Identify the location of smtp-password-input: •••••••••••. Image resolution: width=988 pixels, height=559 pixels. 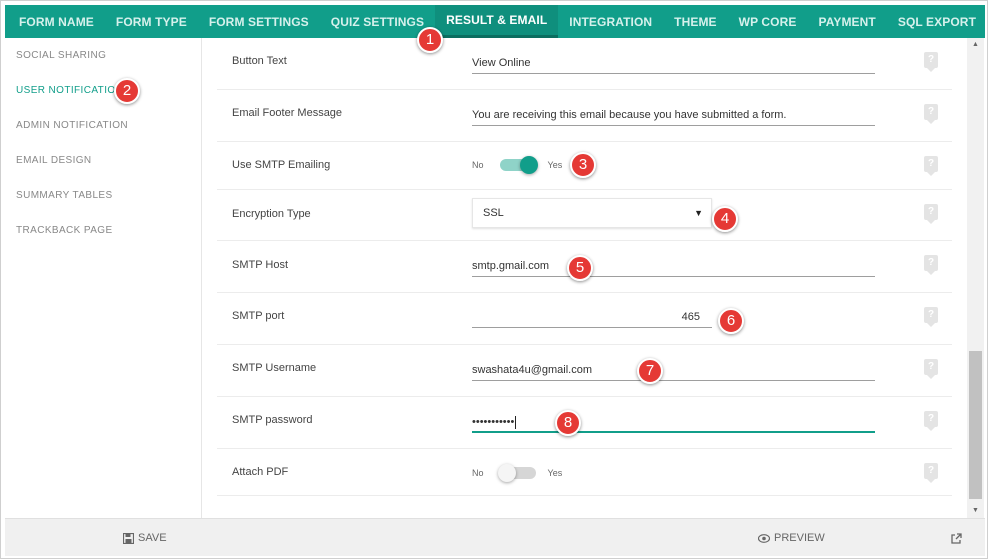
(673, 422).